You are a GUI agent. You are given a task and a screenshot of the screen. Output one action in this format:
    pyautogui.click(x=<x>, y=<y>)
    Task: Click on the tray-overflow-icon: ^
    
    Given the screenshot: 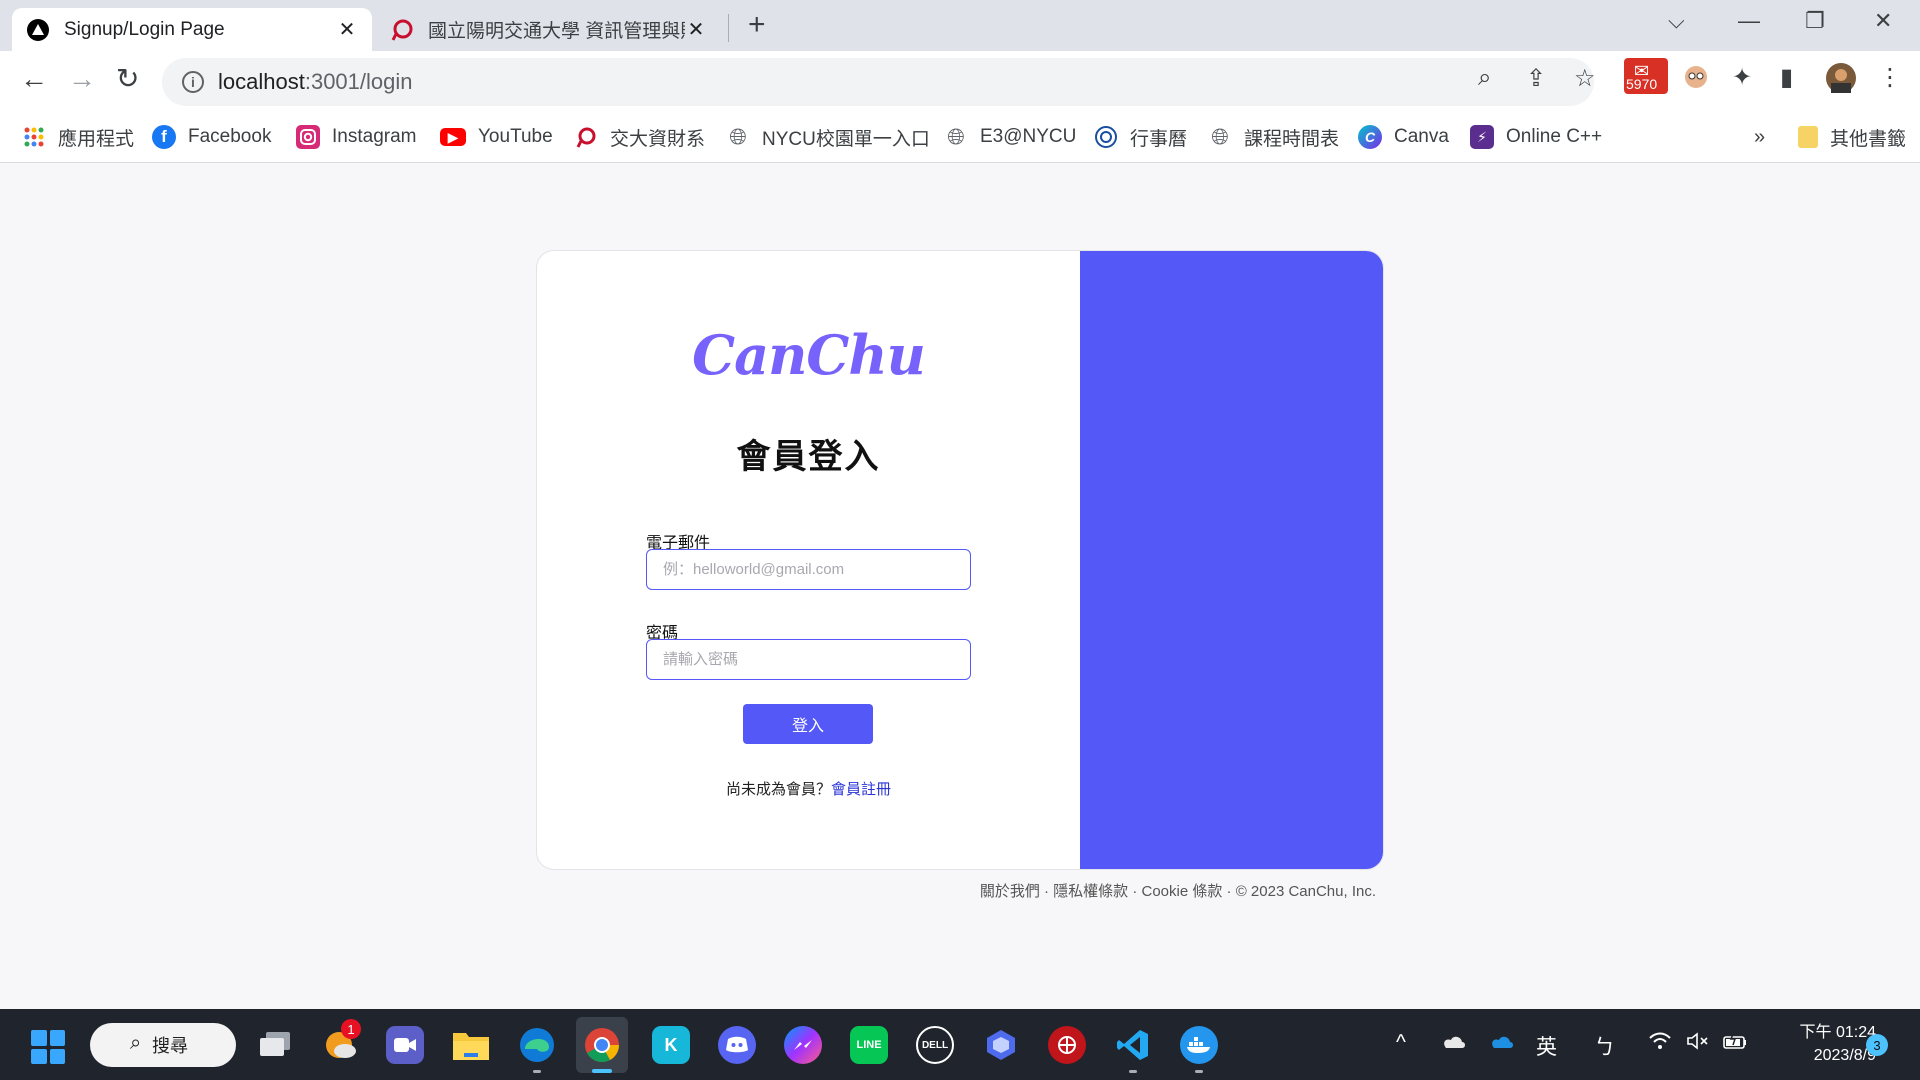 What is the action you would take?
    pyautogui.click(x=1401, y=1043)
    